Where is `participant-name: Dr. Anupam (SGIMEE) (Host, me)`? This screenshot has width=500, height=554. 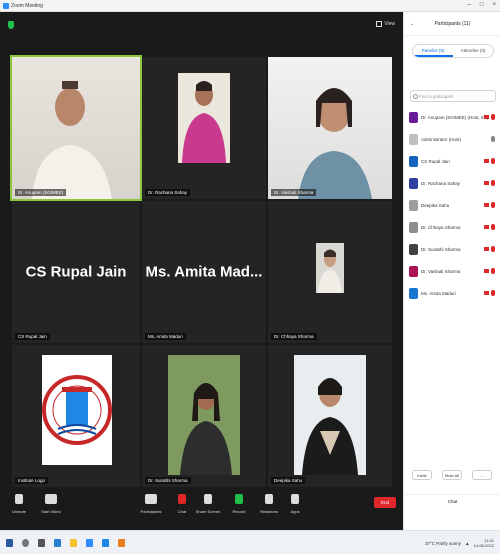 participant-name: Dr. Anupam (SGIMEE) (Host, me) is located at coordinates (455, 117).